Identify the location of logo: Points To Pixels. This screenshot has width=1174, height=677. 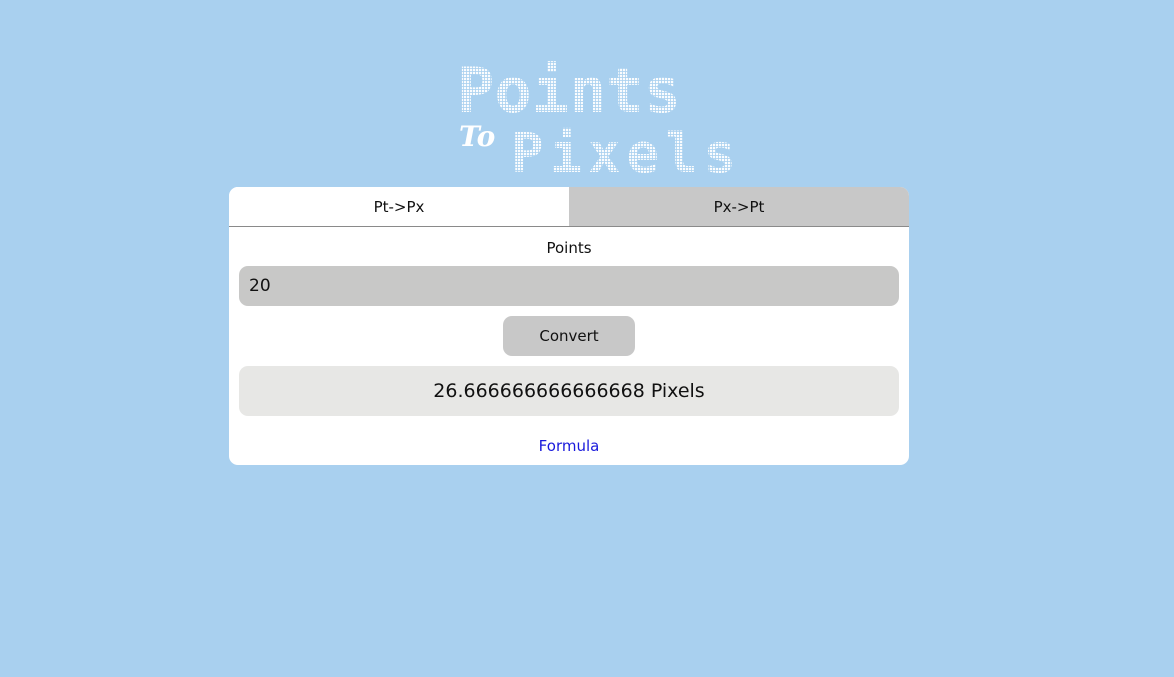
(595, 119).